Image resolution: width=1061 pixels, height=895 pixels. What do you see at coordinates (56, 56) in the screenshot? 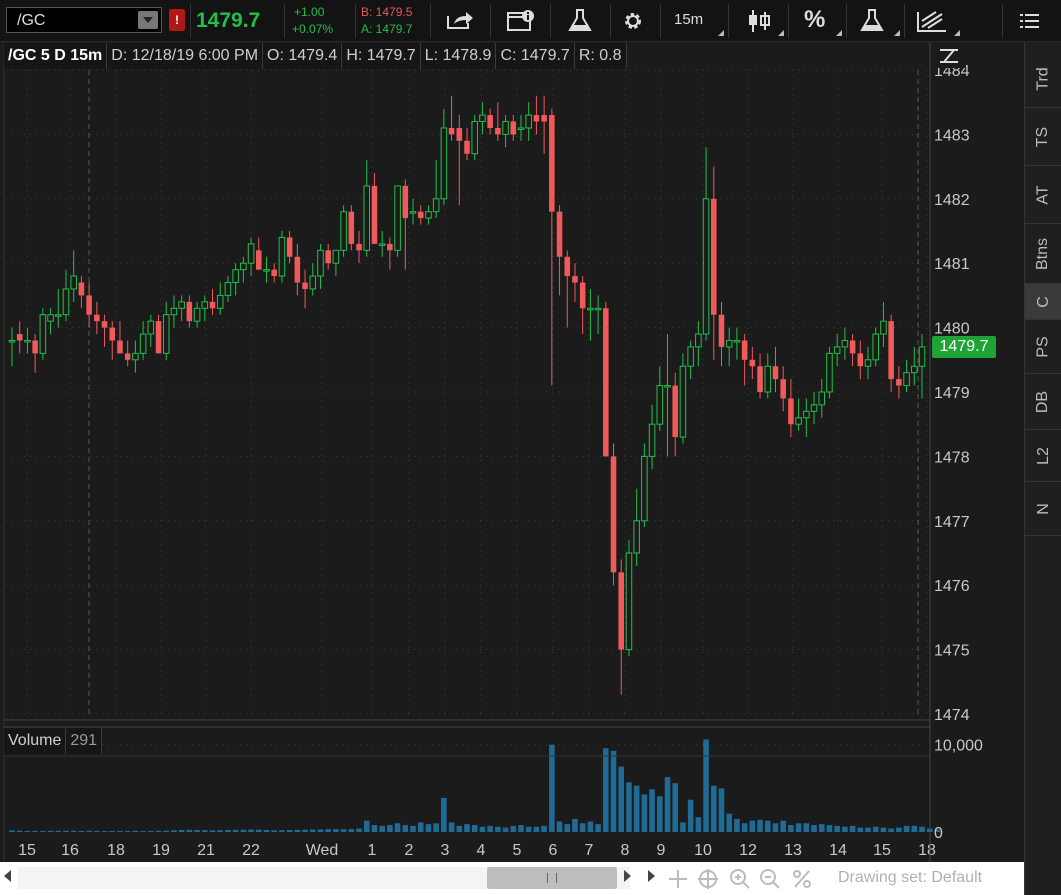
I see `chart-title: /GC 5 D 15m` at bounding box center [56, 56].